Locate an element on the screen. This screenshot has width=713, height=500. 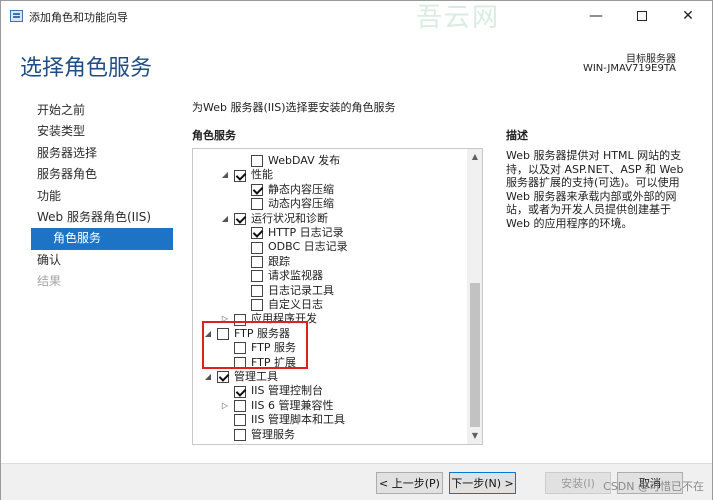
window-title: 添加角色和功能向导 is located at coordinates (78, 17).